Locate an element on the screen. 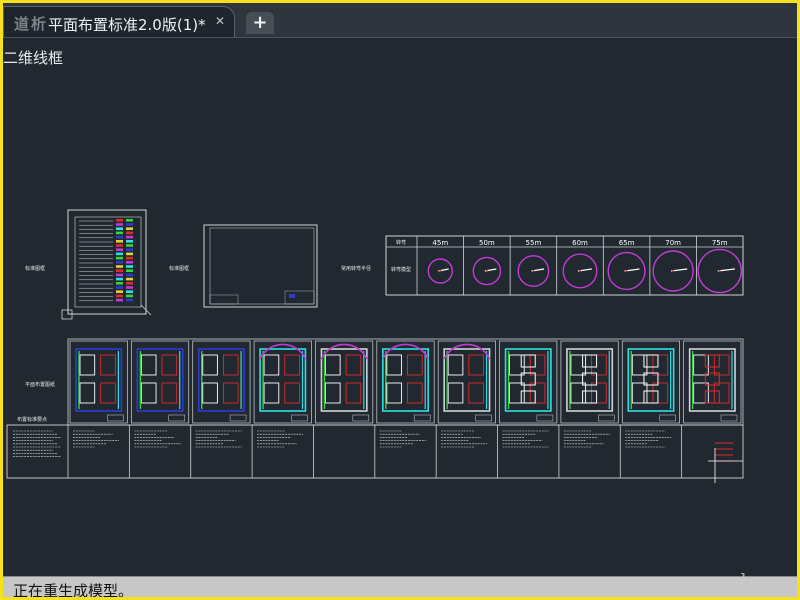 The height and width of the screenshot is (600, 800). radius-column-header: 75m is located at coordinates (720, 243).